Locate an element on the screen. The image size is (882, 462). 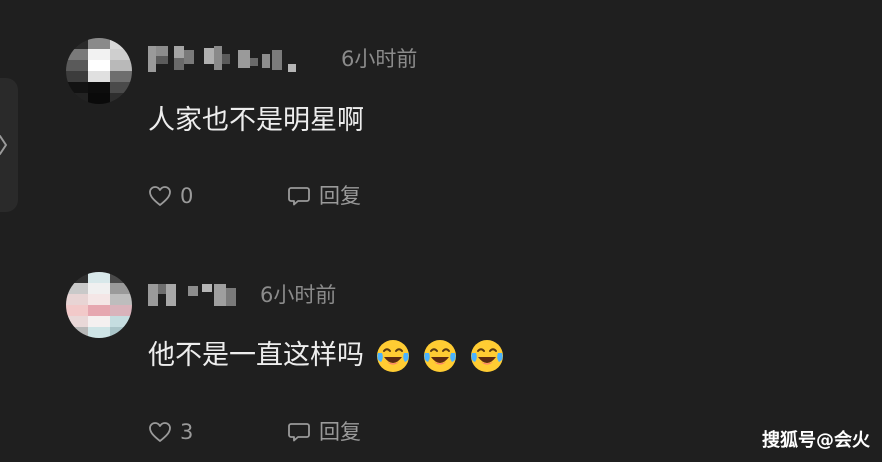
comment-text-body: 人家也不是明星啊 is located at coordinates (256, 120).